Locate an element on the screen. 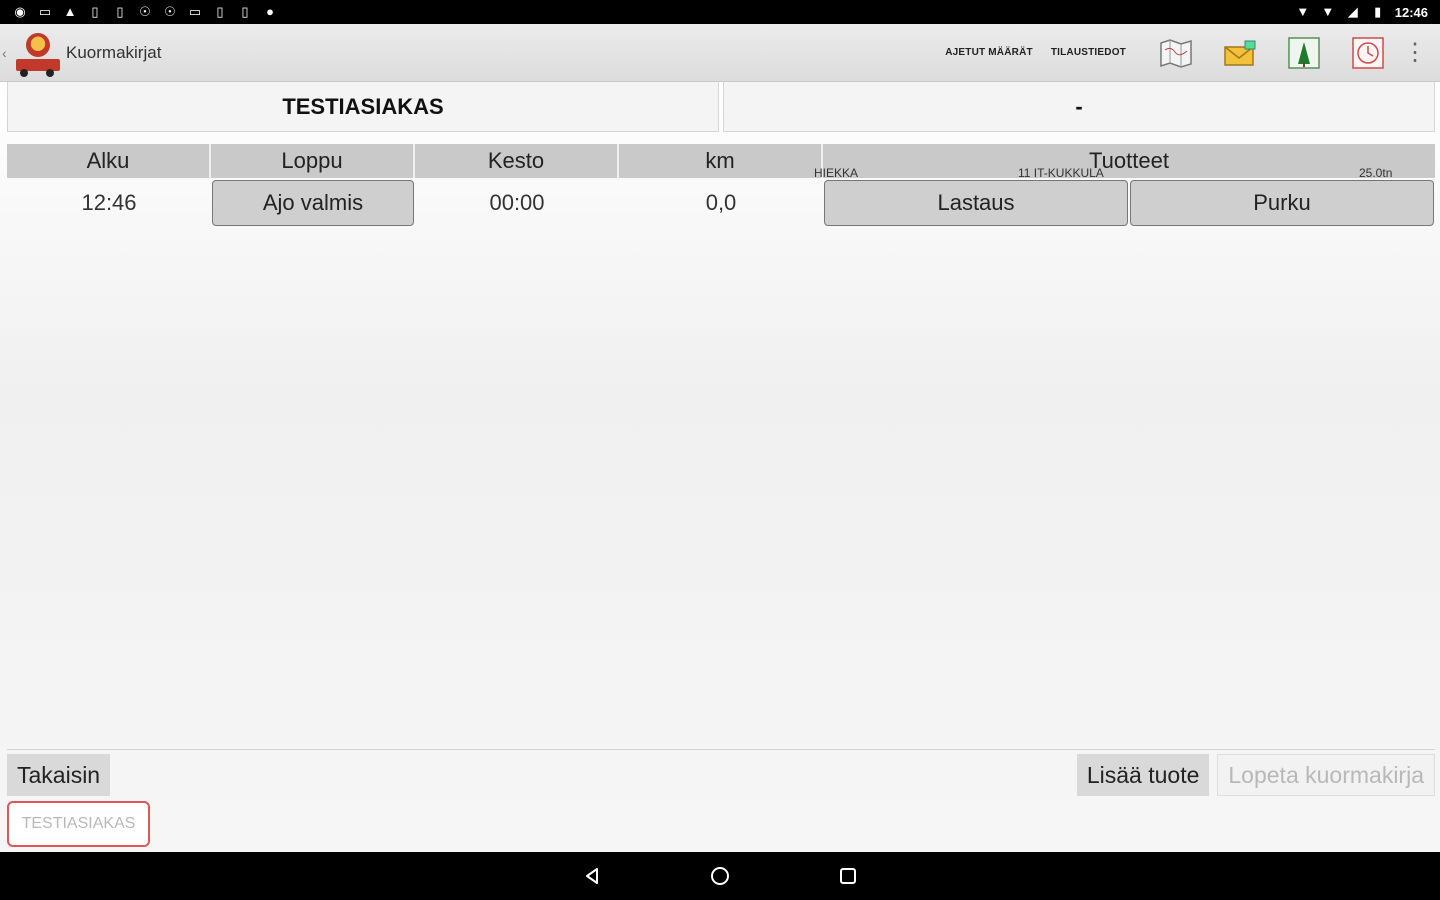 This screenshot has height=900, width=1440. table-row: 12:46 Ajo valmis 00:00 0,0 Lastaus Purku is located at coordinates (721, 203).